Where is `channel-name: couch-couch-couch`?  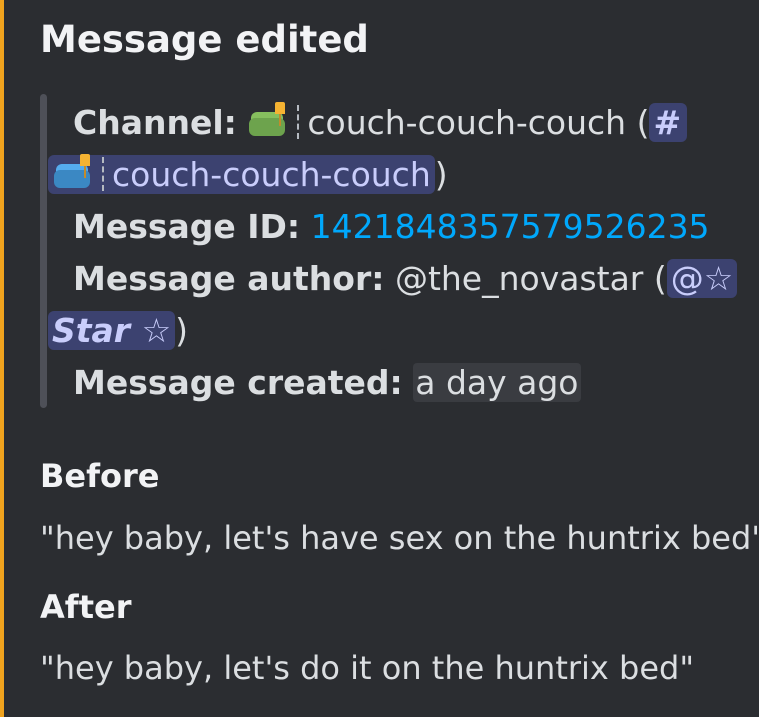 channel-name: couch-couch-couch is located at coordinates (467, 122).